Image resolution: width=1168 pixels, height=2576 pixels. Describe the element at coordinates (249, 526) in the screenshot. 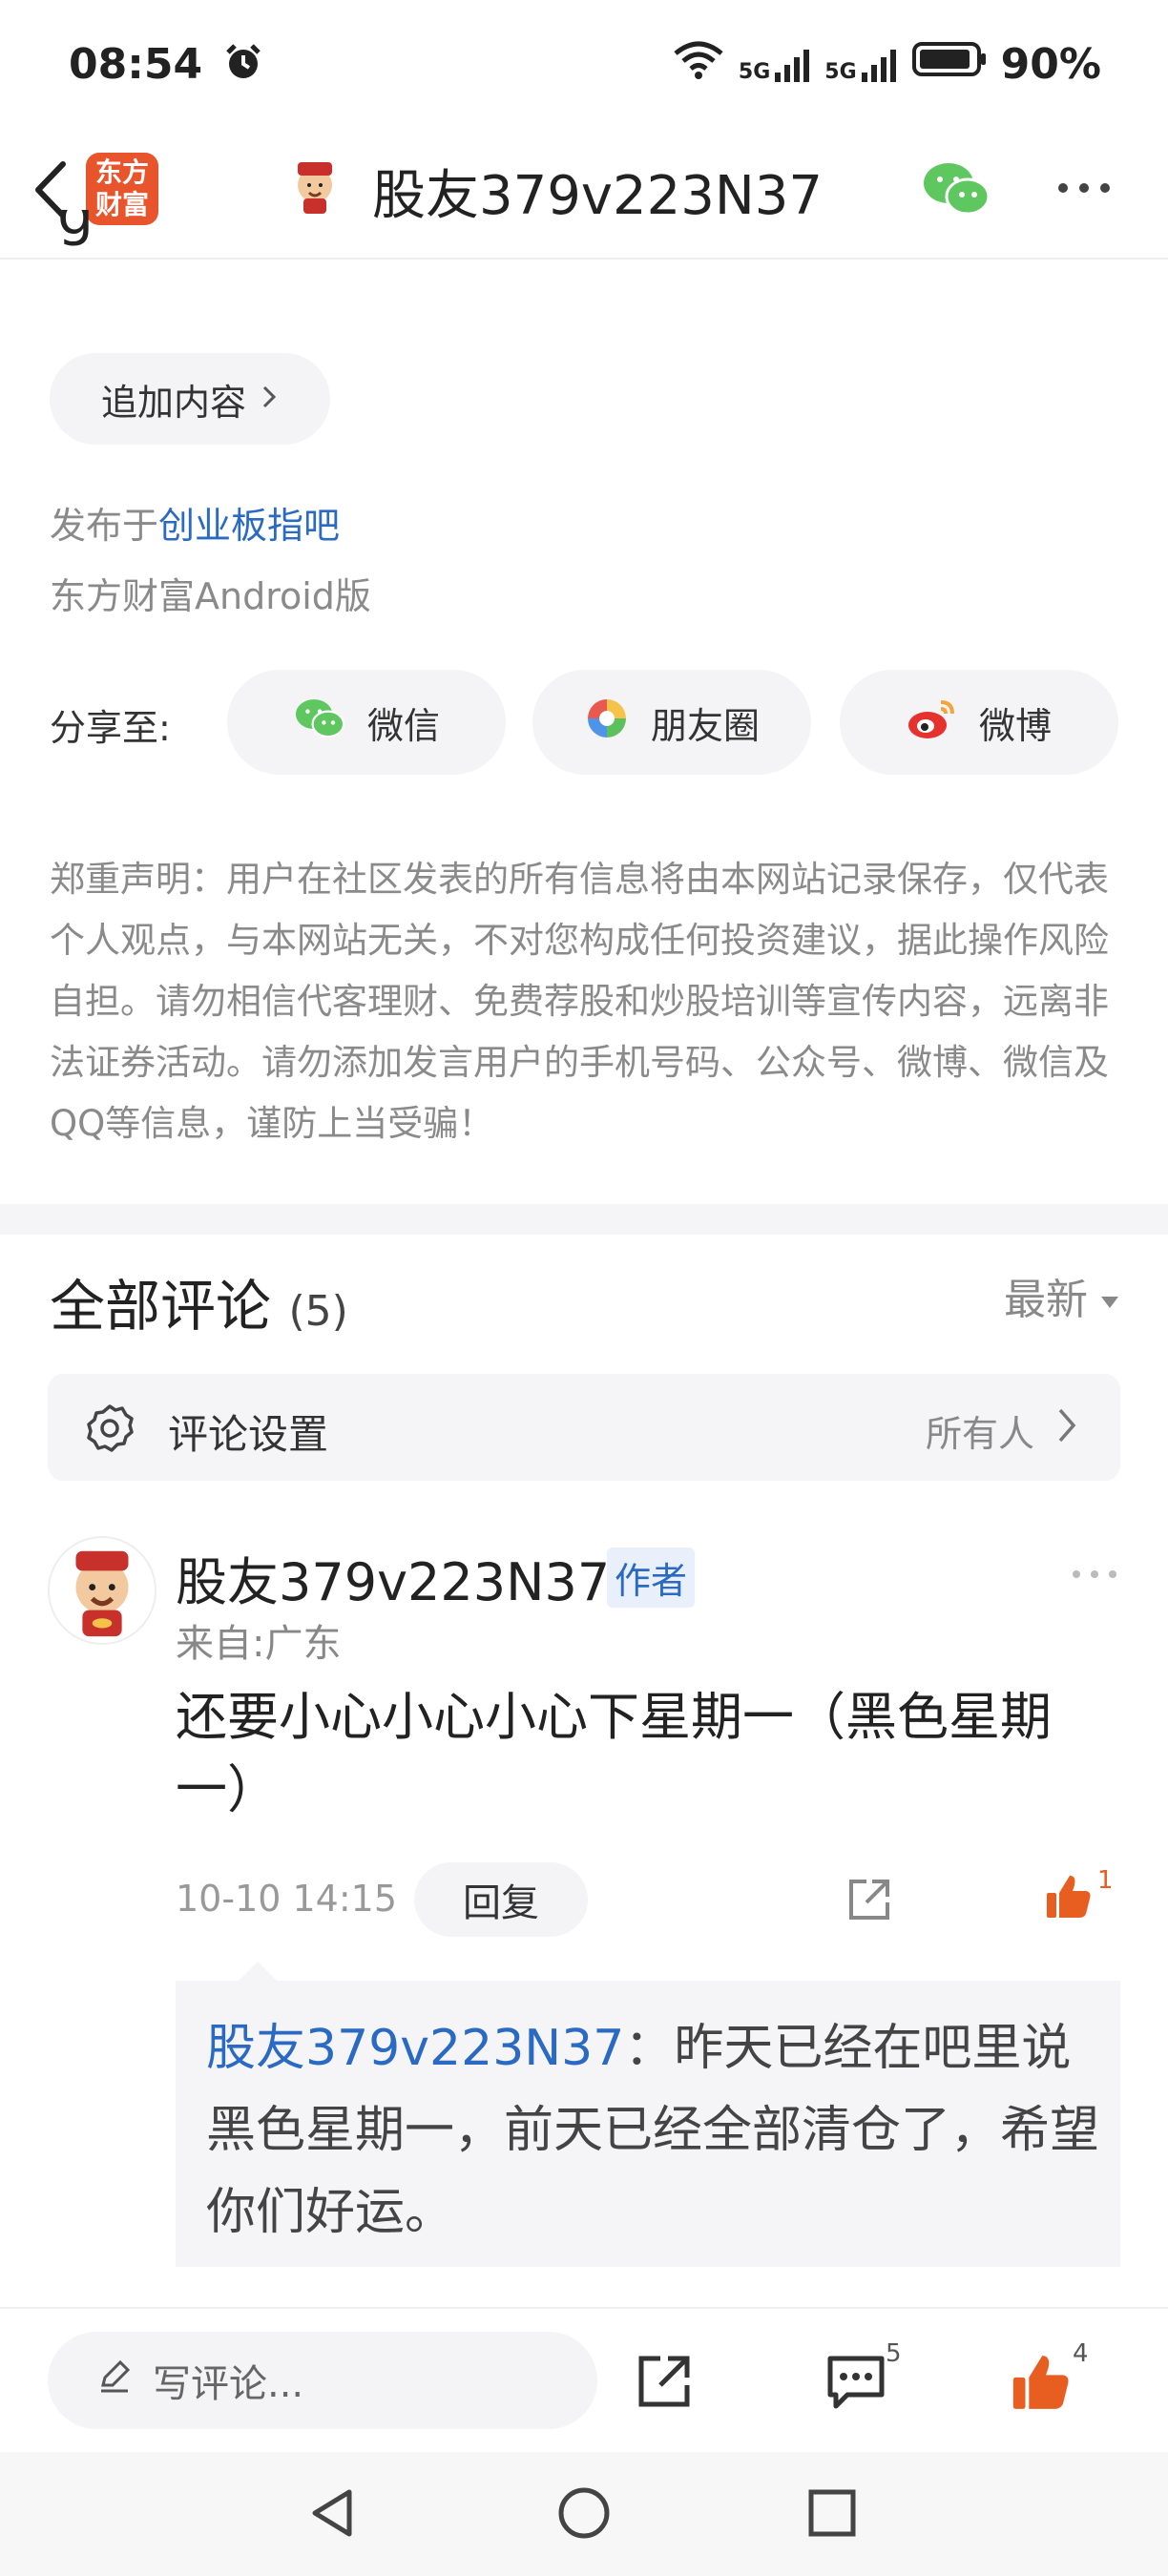

I see `posted-bar-link: 创业板指吧` at that location.